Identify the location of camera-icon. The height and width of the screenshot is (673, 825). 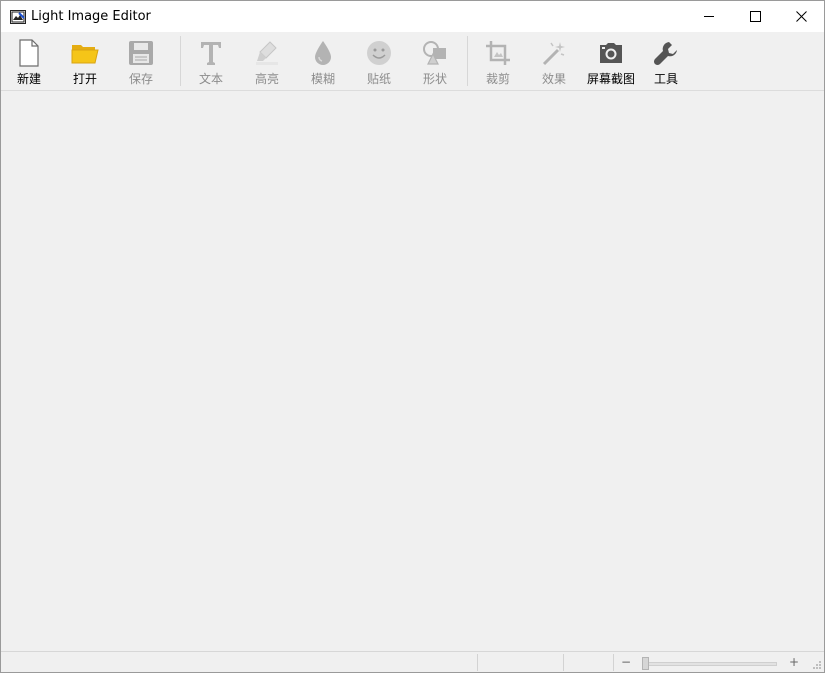
(611, 53).